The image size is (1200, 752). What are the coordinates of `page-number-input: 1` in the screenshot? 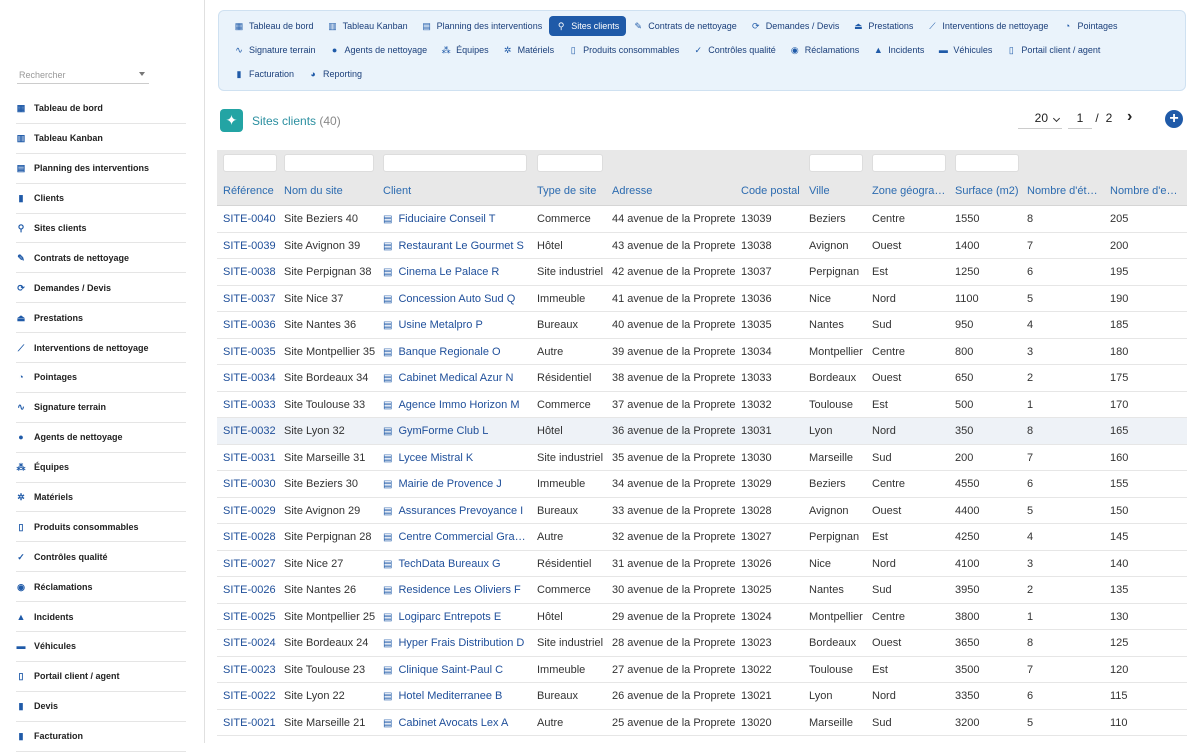 It's located at (1080, 120).